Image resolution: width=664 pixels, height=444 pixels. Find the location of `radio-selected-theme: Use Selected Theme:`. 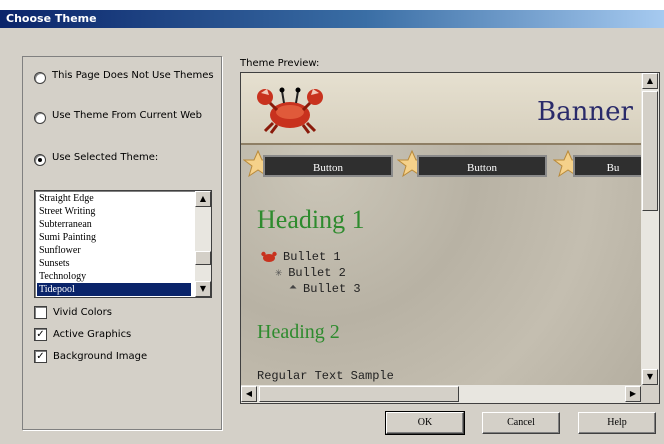

radio-selected-theme: Use Selected Theme: is located at coordinates (124, 159).